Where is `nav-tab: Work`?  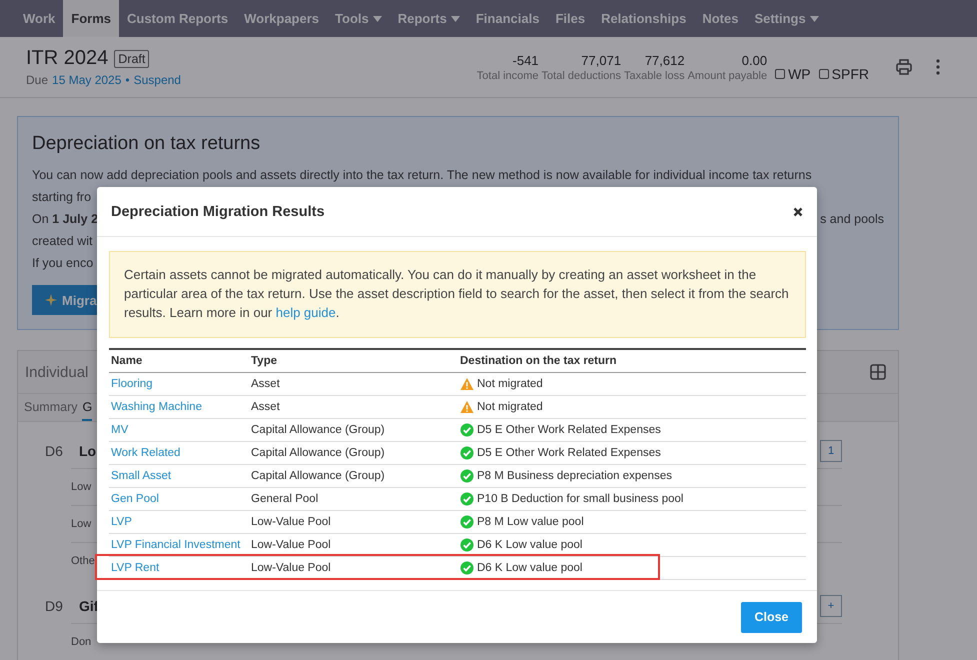 nav-tab: Work is located at coordinates (39, 18).